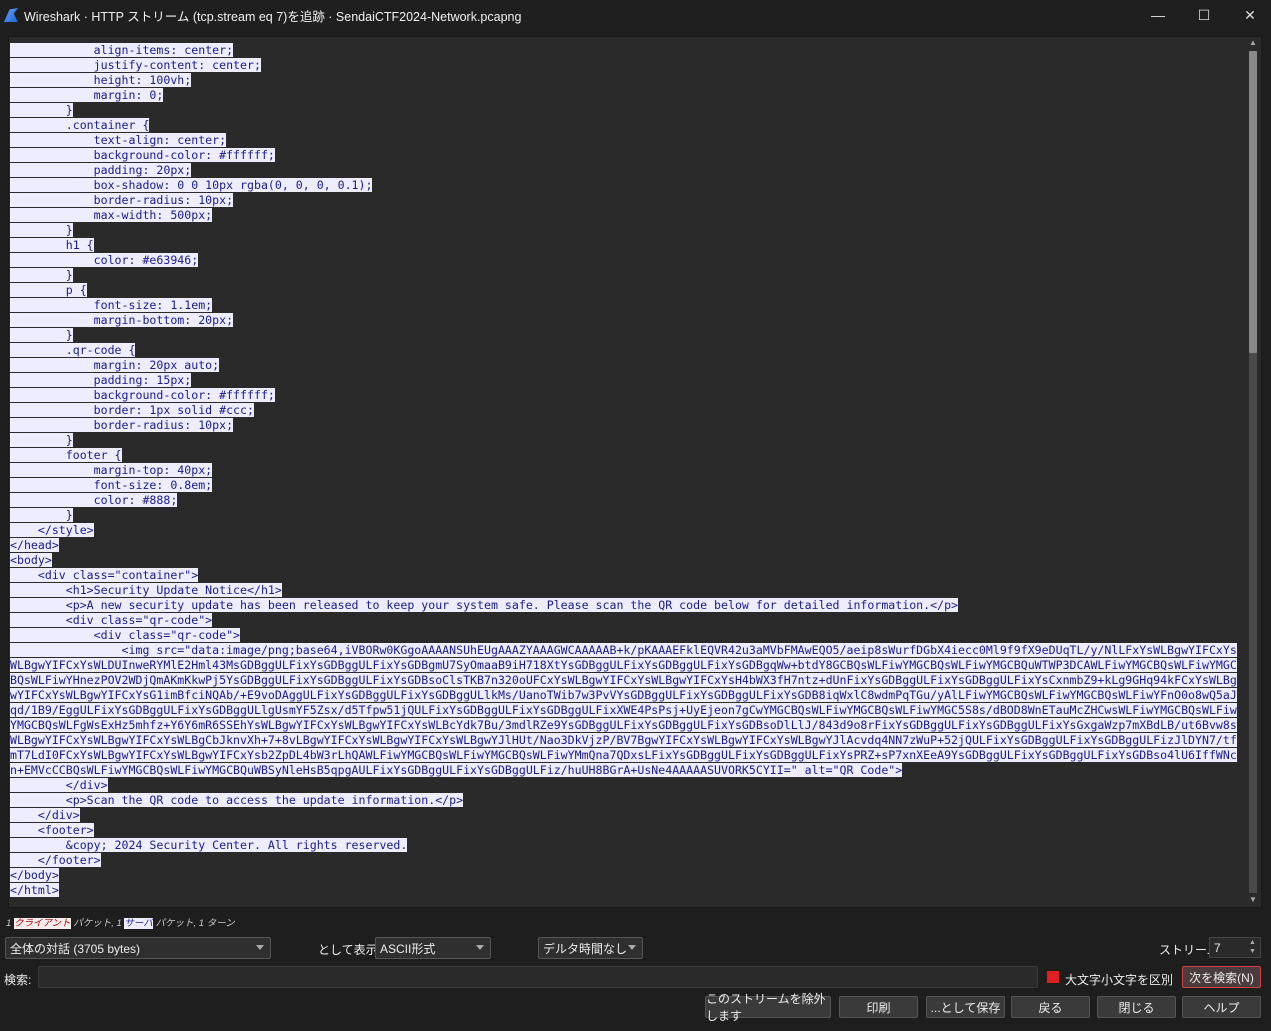 This screenshot has width=1271, height=1031. What do you see at coordinates (408, 948) in the screenshot?
I see `show-as-value: ASCII形式` at bounding box center [408, 948].